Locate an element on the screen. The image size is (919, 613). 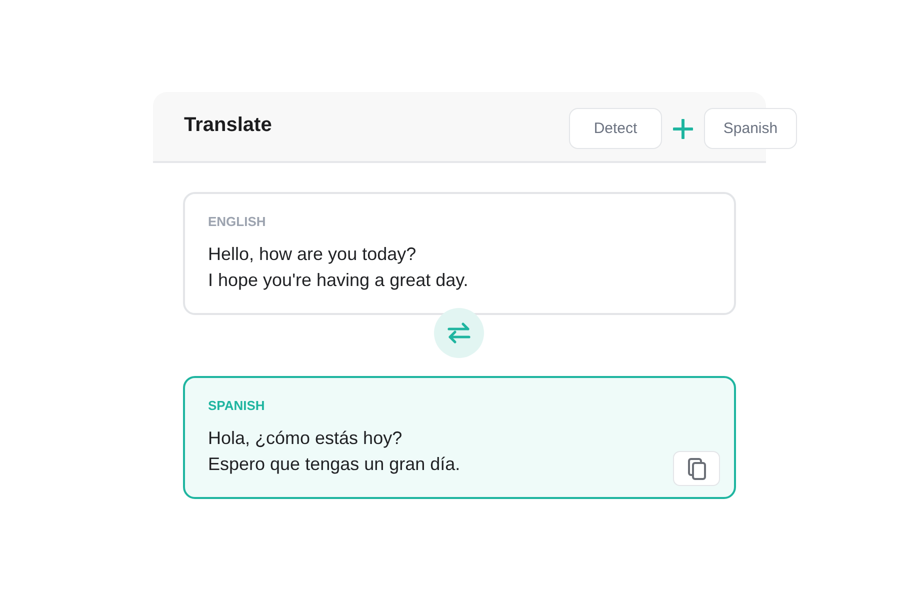
copy-icon is located at coordinates (697, 469).